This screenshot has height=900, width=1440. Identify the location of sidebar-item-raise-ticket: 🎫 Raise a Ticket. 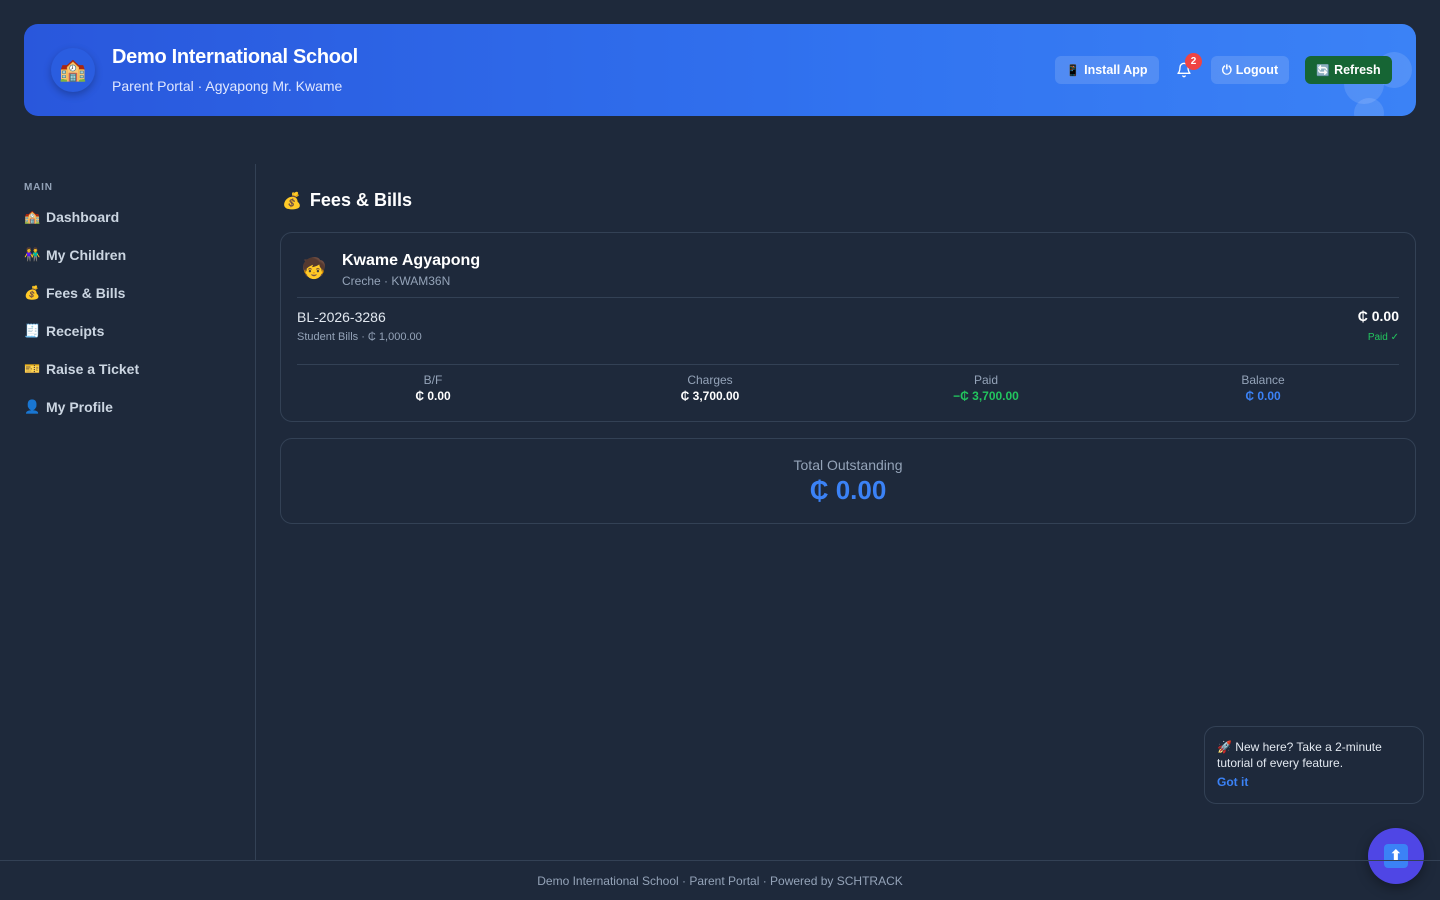
(134, 369).